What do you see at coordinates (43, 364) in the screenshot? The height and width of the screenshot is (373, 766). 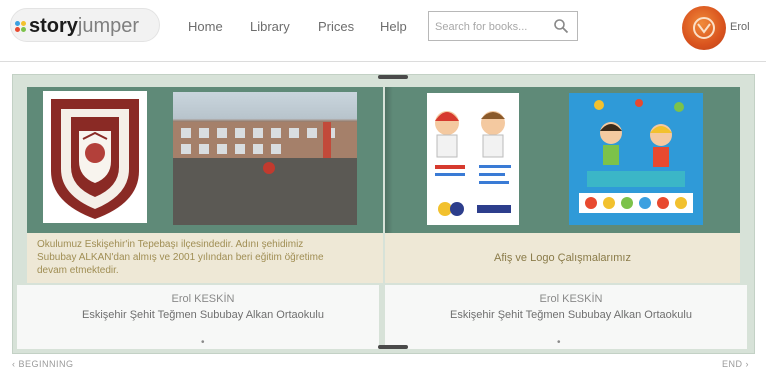 I see `go-to-beginning-link: ‹ BEGINNING` at bounding box center [43, 364].